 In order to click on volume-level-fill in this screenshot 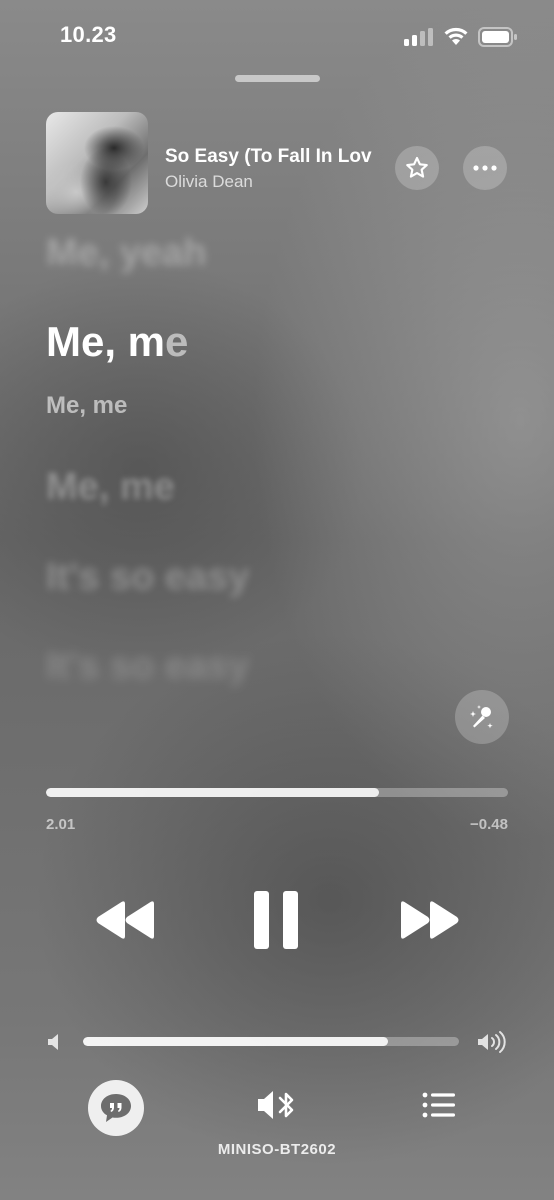, I will do `click(235, 1041)`.